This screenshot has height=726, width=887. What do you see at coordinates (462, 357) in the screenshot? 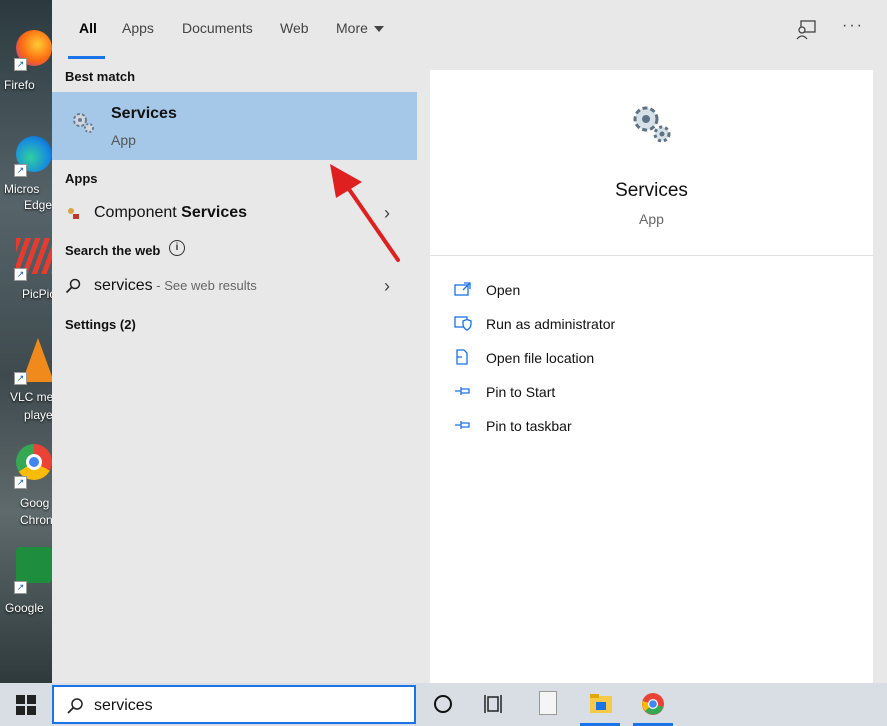
I see `folder-location-icon` at bounding box center [462, 357].